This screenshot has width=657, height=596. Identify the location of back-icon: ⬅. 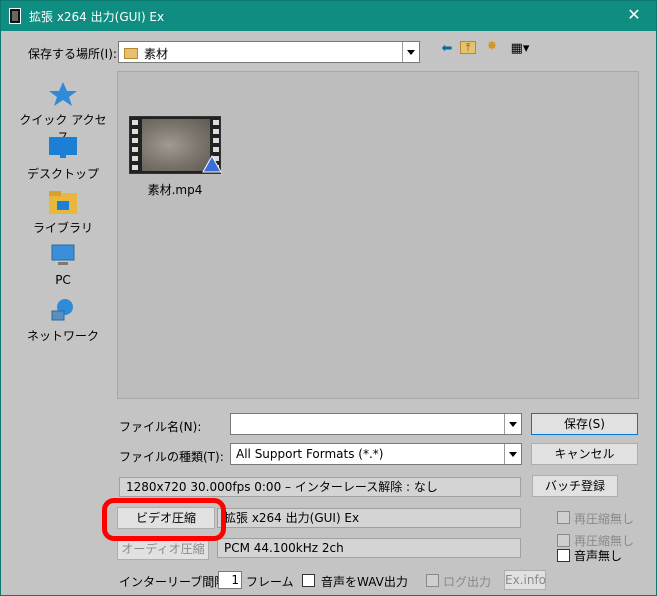
(447, 49).